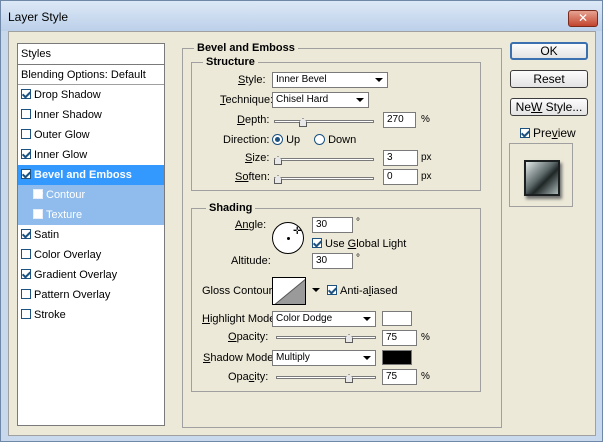 Image resolution: width=603 pixels, height=442 pixels. I want to click on shadow-mode-label: Shadow Mode:, so click(240, 358).